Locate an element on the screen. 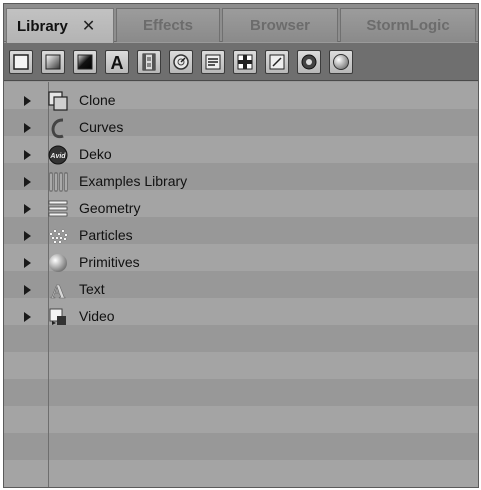 This screenshot has height=490, width=481. text-icon-glyph: A is located at coordinates (58, 291).